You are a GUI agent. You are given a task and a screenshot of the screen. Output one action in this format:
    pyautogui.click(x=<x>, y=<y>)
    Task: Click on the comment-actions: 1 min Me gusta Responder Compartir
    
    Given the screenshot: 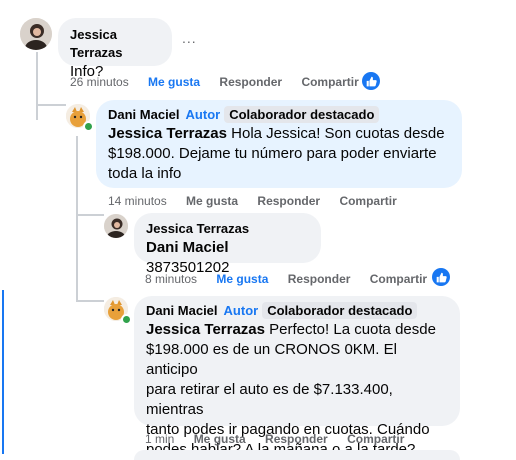 What is the action you would take?
    pyautogui.click(x=282, y=439)
    